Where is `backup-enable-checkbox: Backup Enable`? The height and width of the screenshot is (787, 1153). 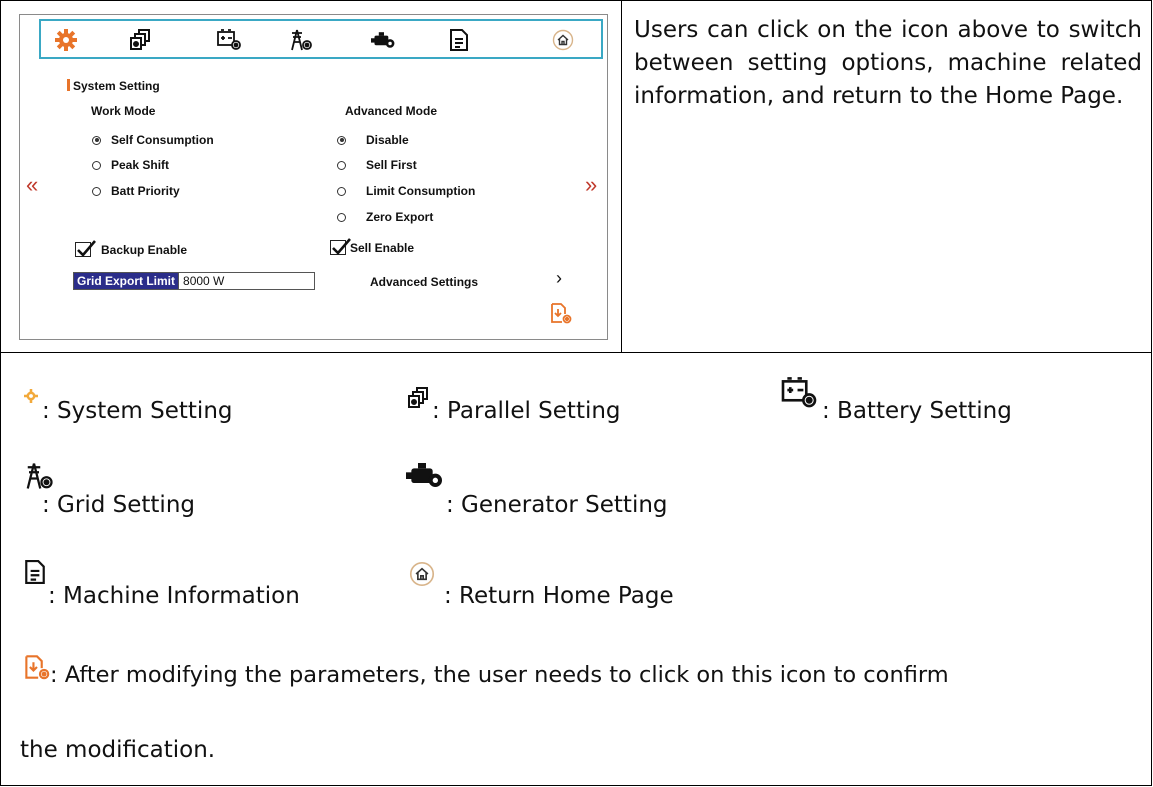 backup-enable-checkbox: Backup Enable is located at coordinates (131, 248).